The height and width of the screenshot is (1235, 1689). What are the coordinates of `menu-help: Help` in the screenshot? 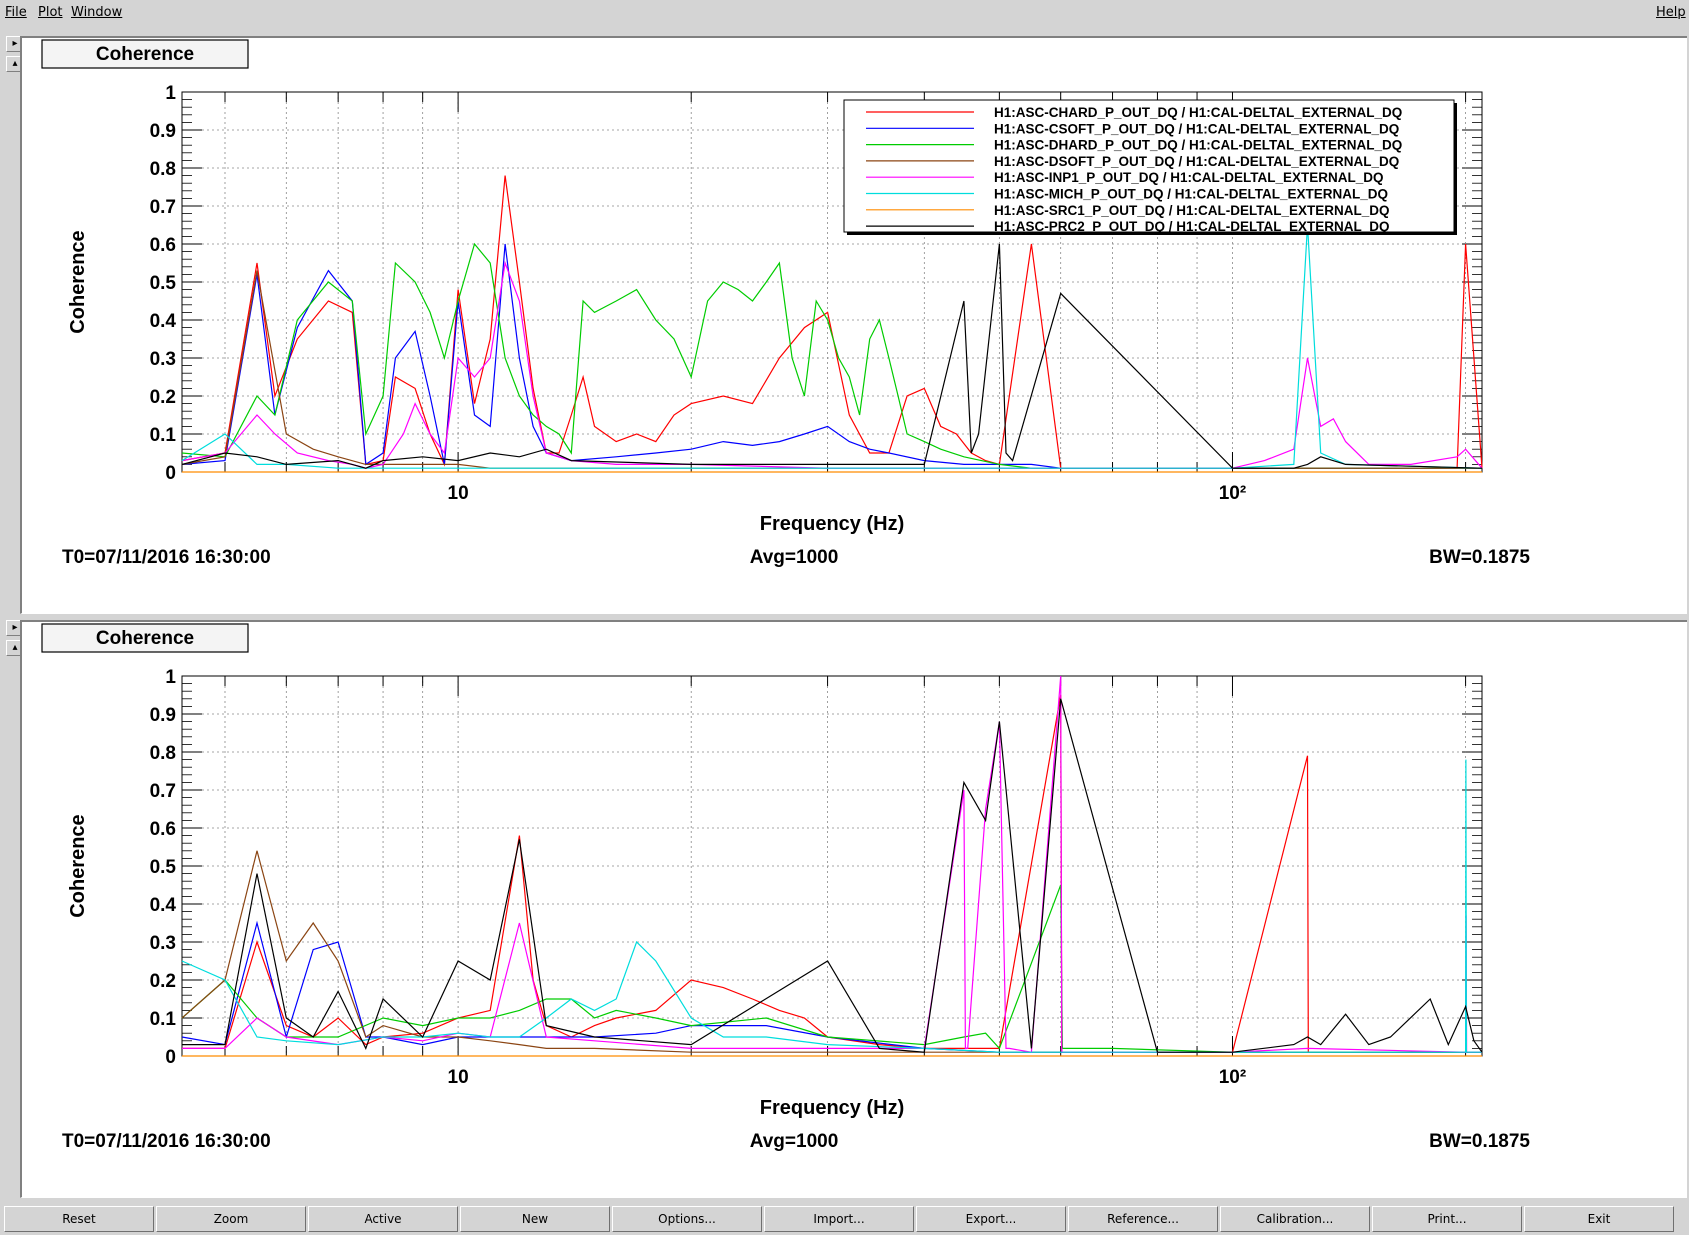 It's located at (1671, 12).